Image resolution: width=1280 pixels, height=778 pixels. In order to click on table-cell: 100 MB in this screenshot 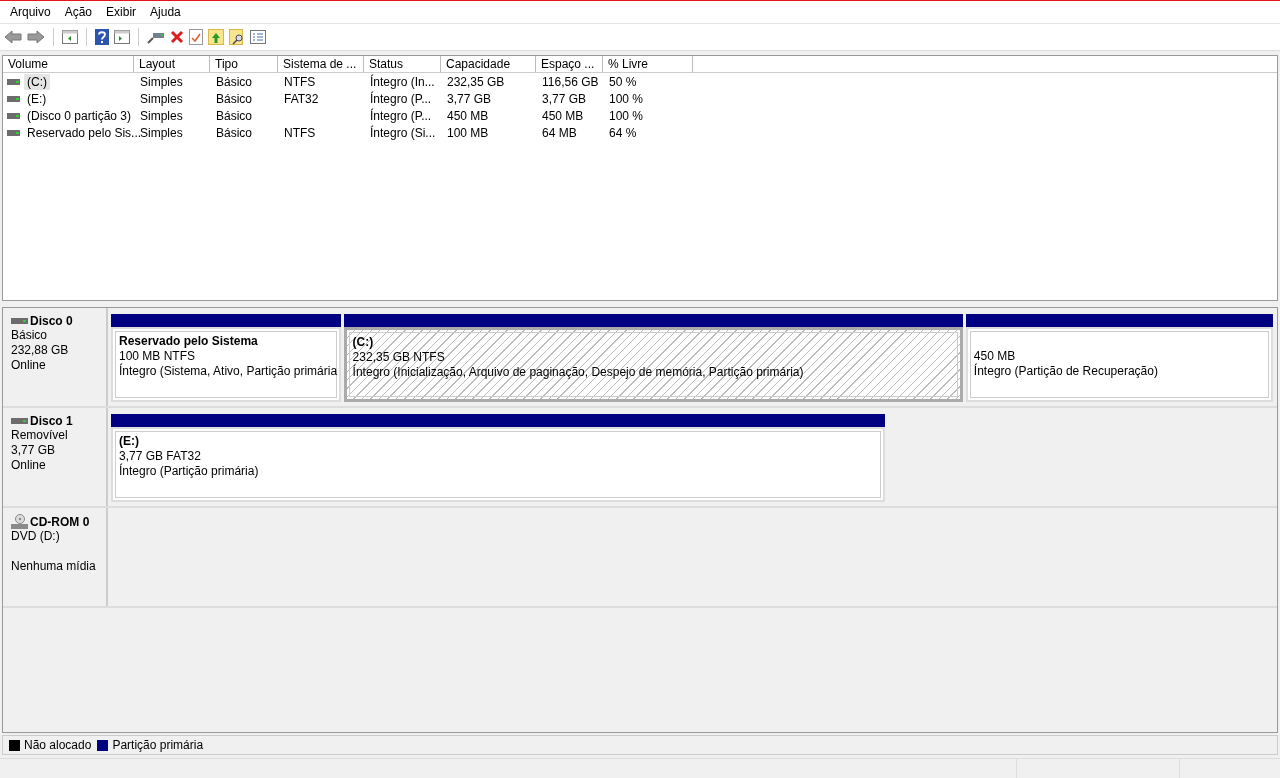, I will do `click(468, 132)`.